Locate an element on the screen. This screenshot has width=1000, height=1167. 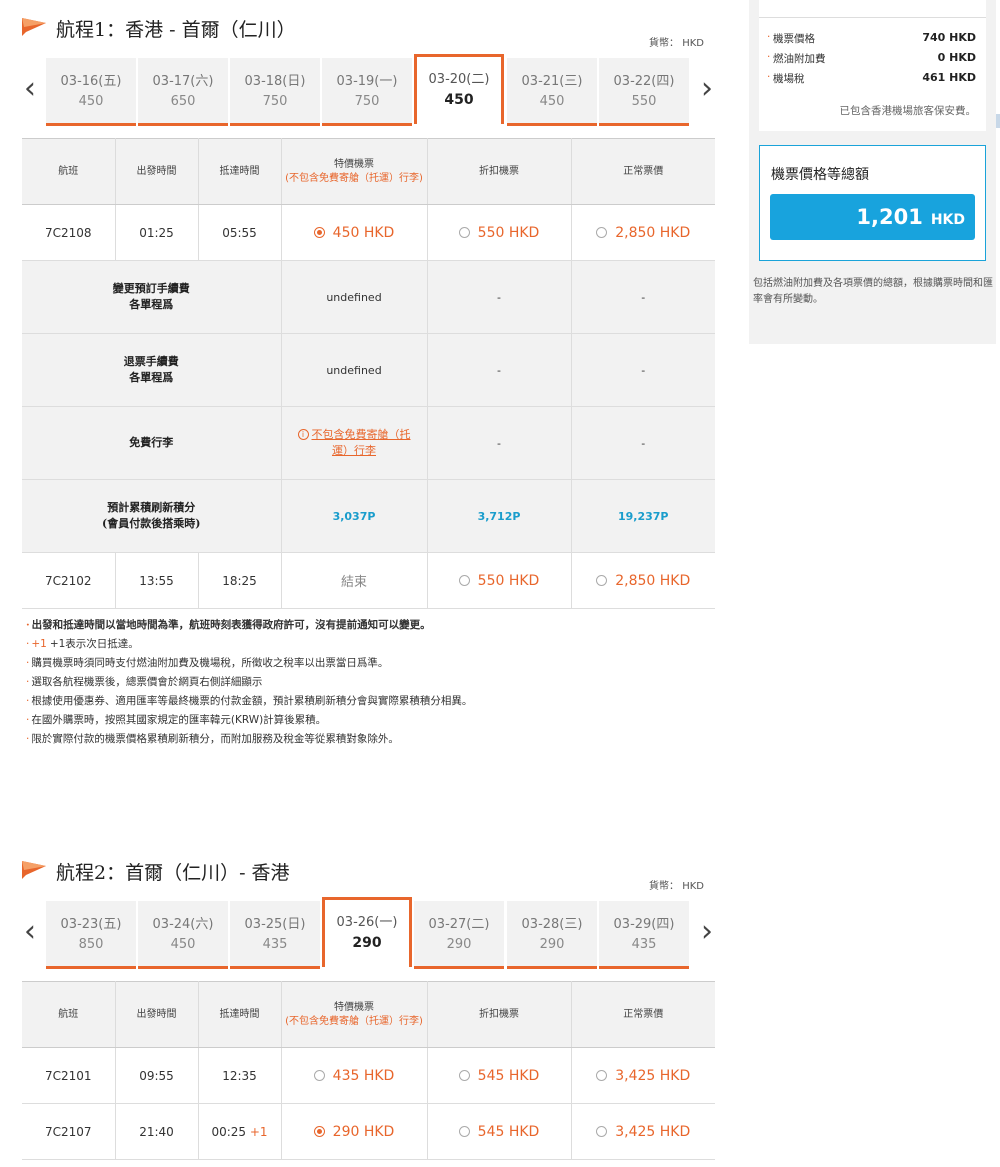
miles-label-2: (會員付款後搭乘時) is located at coordinates (151, 523).